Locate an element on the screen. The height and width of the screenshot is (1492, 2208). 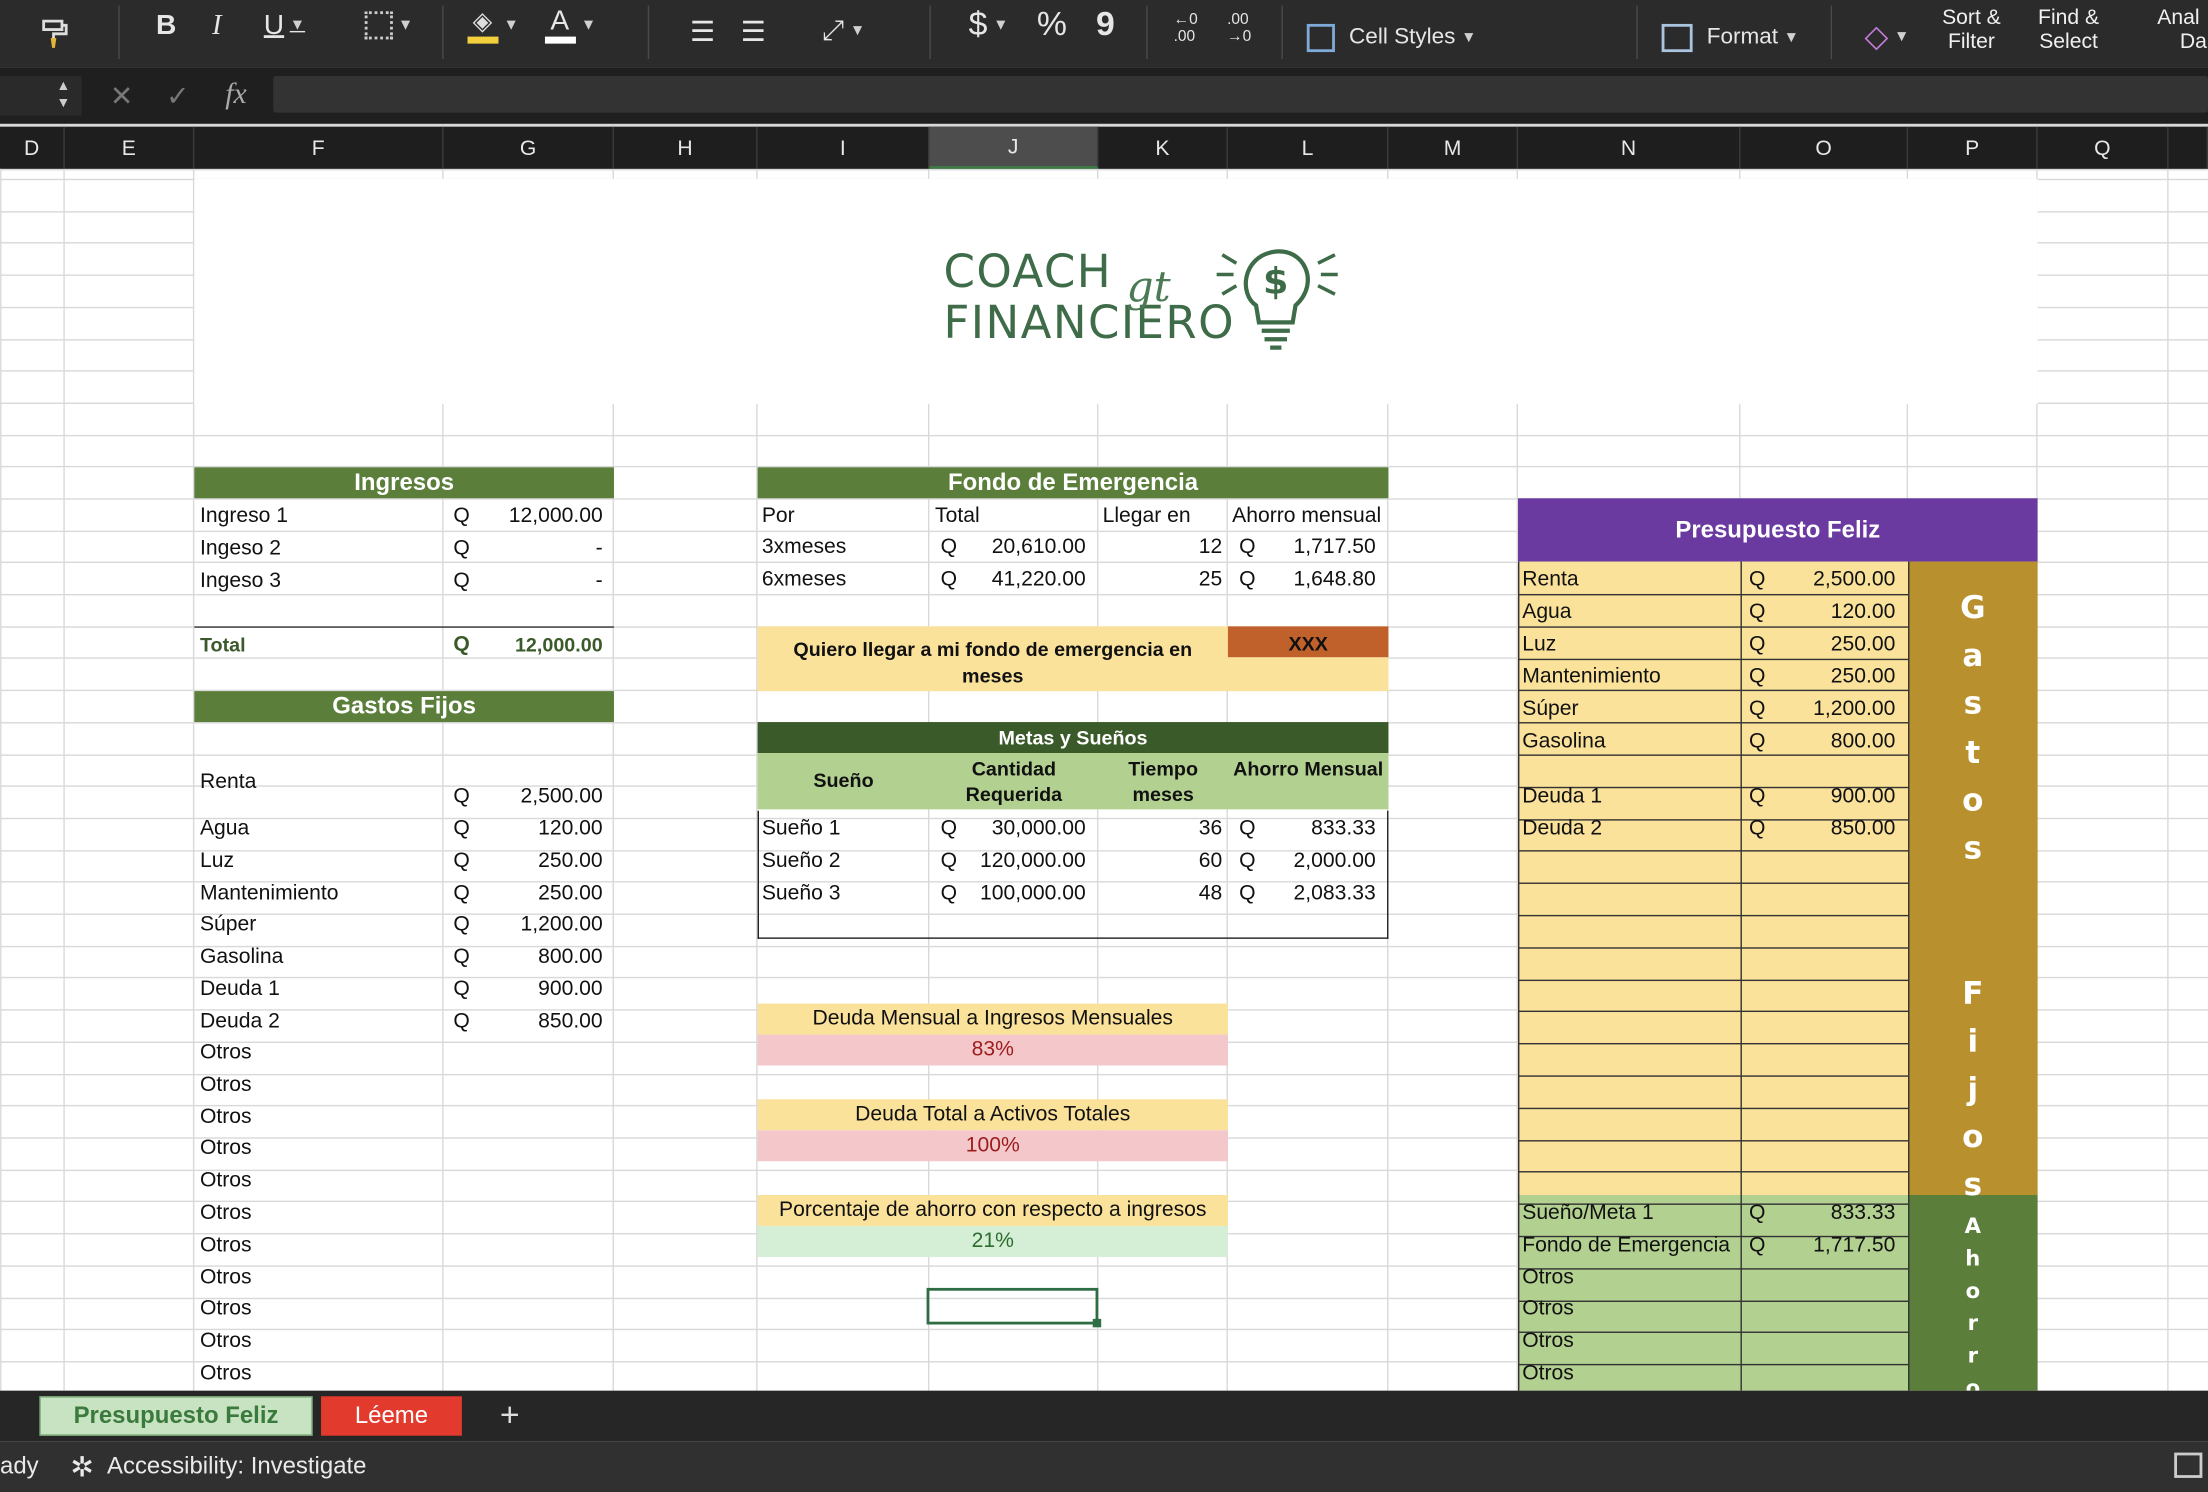
meta-name: Sueño 3 is located at coordinates (801, 893).